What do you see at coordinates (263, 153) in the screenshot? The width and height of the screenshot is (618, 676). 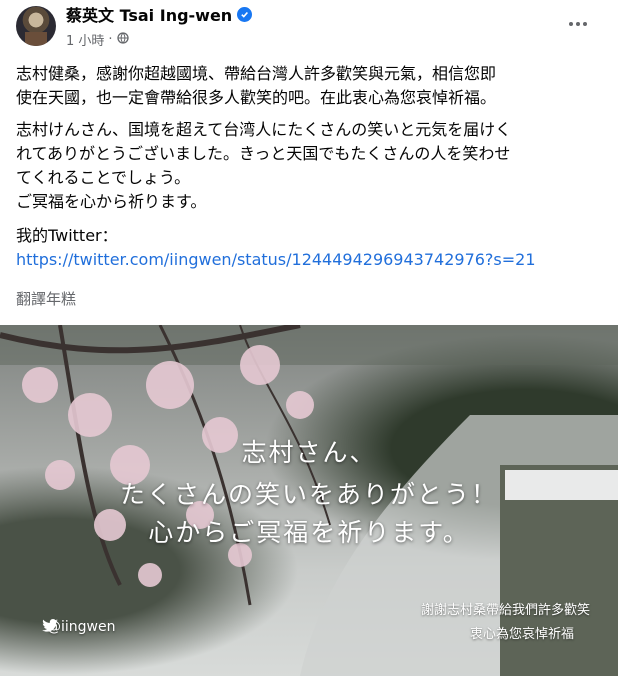 I see `paragraph-line: れてありがとうございました。きっと天国でもたくさんの人を笑わせ` at bounding box center [263, 153].